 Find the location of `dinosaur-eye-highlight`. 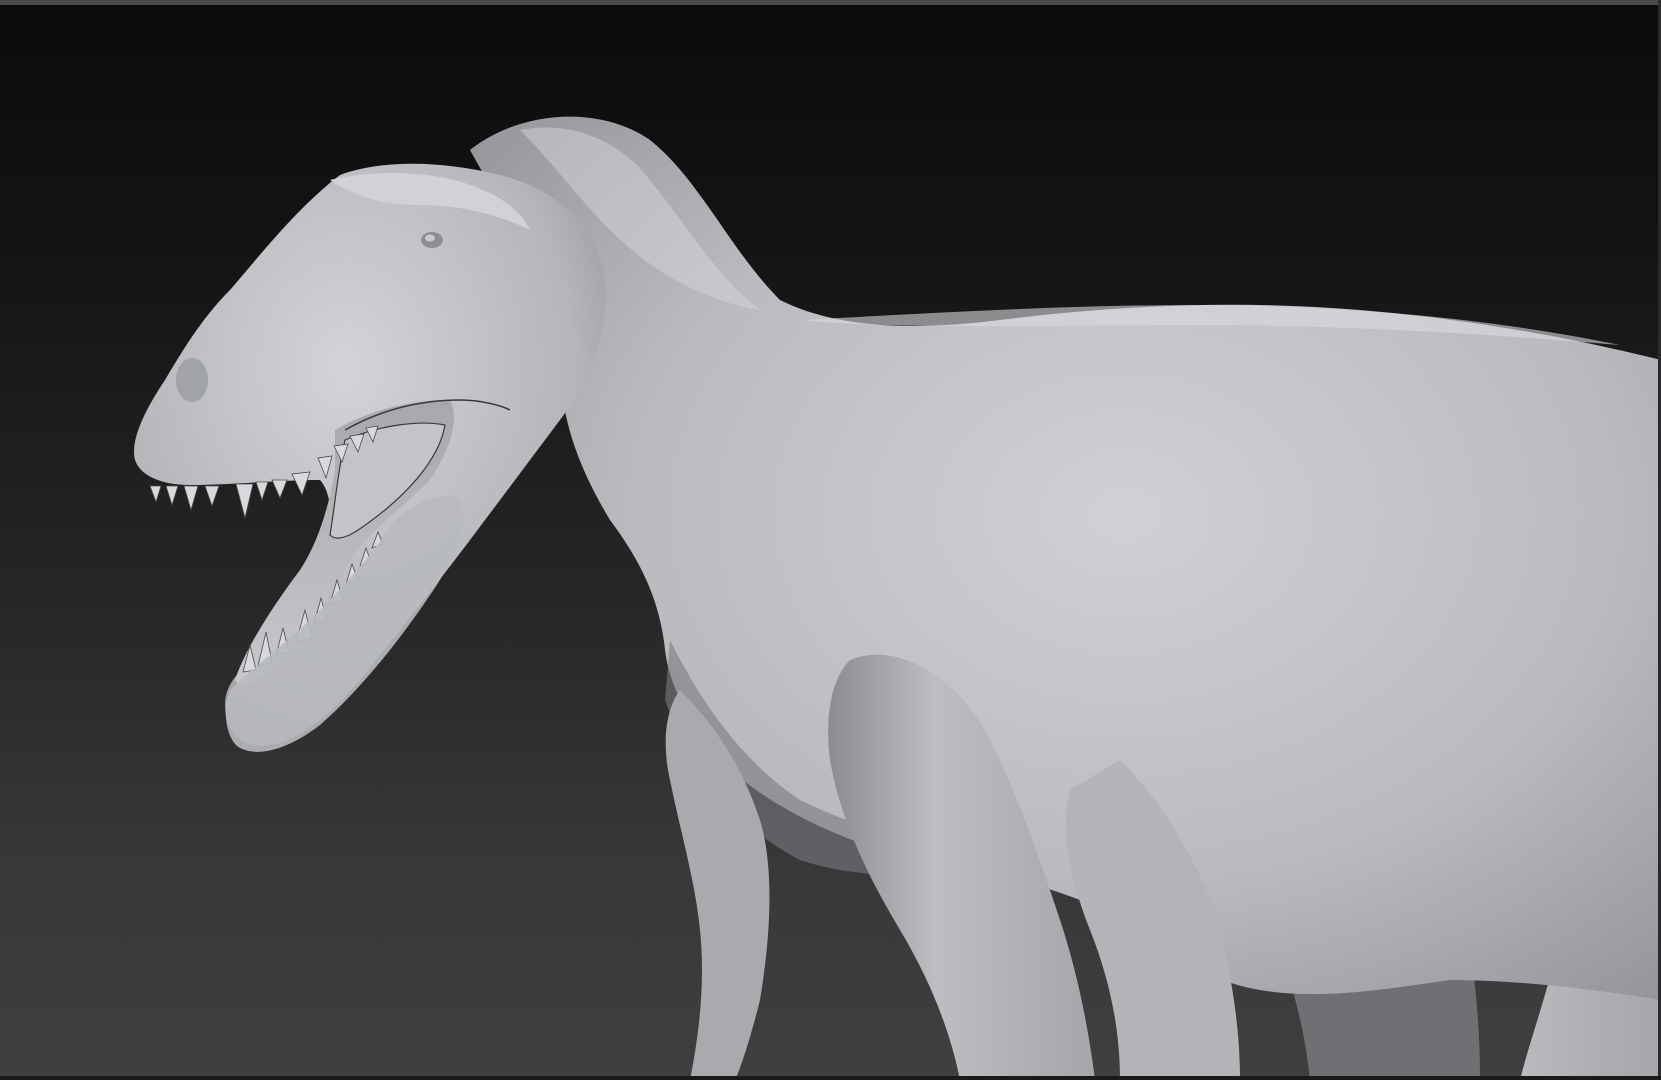

dinosaur-eye-highlight is located at coordinates (430, 238).